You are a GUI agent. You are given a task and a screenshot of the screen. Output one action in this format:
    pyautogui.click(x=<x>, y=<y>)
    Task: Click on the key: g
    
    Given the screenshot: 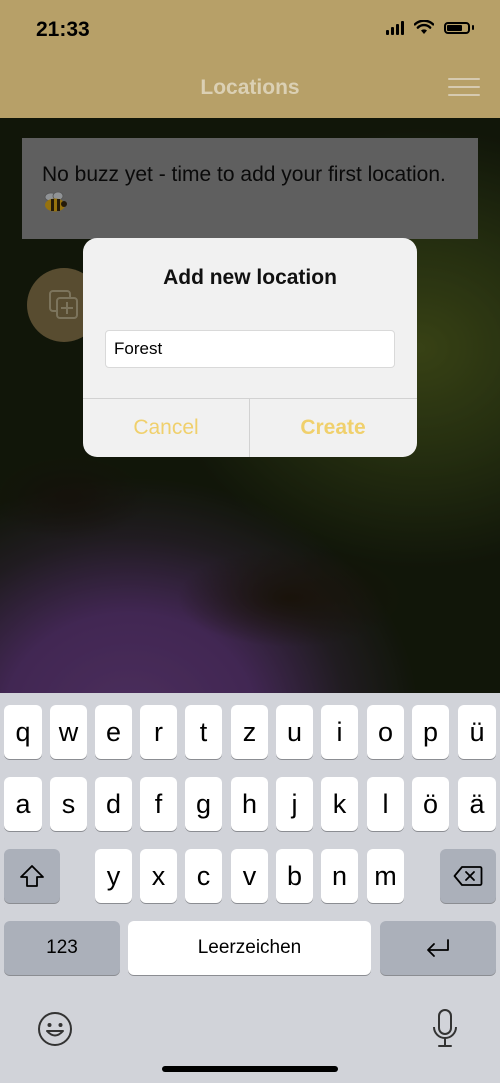 What is the action you would take?
    pyautogui.click(x=203, y=804)
    